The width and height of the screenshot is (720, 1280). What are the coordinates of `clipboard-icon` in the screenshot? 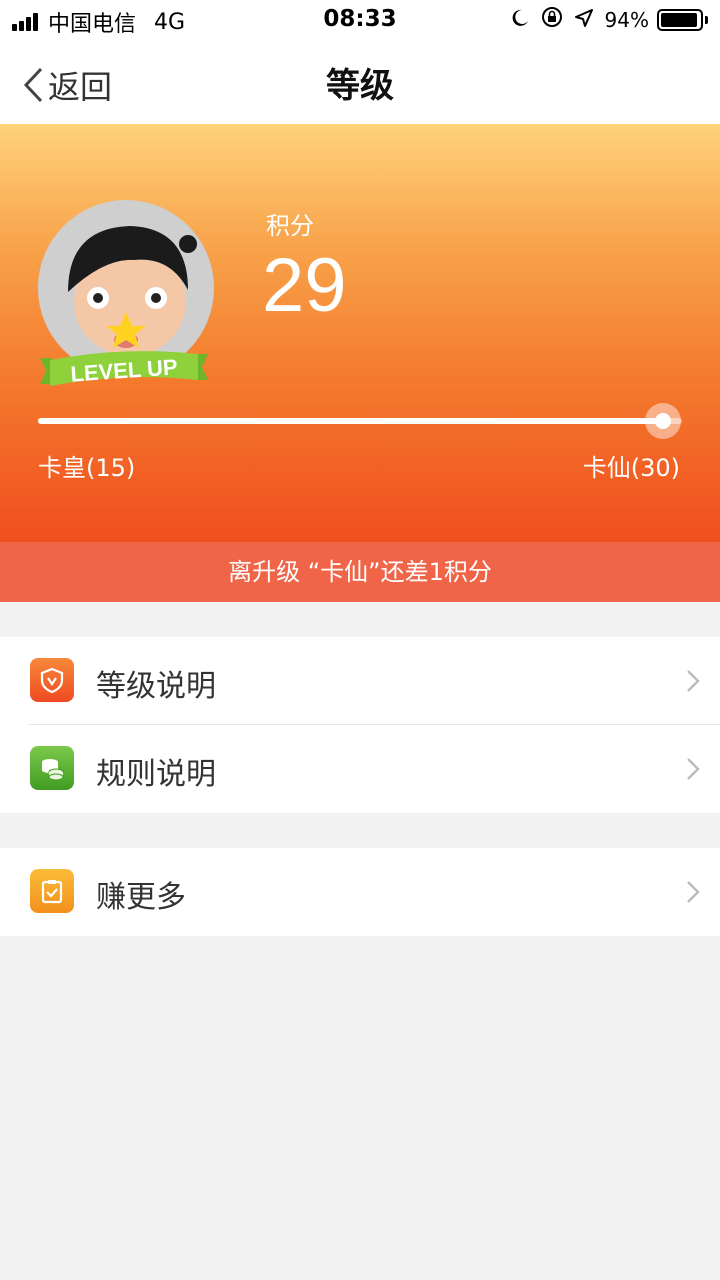 It's located at (52, 891).